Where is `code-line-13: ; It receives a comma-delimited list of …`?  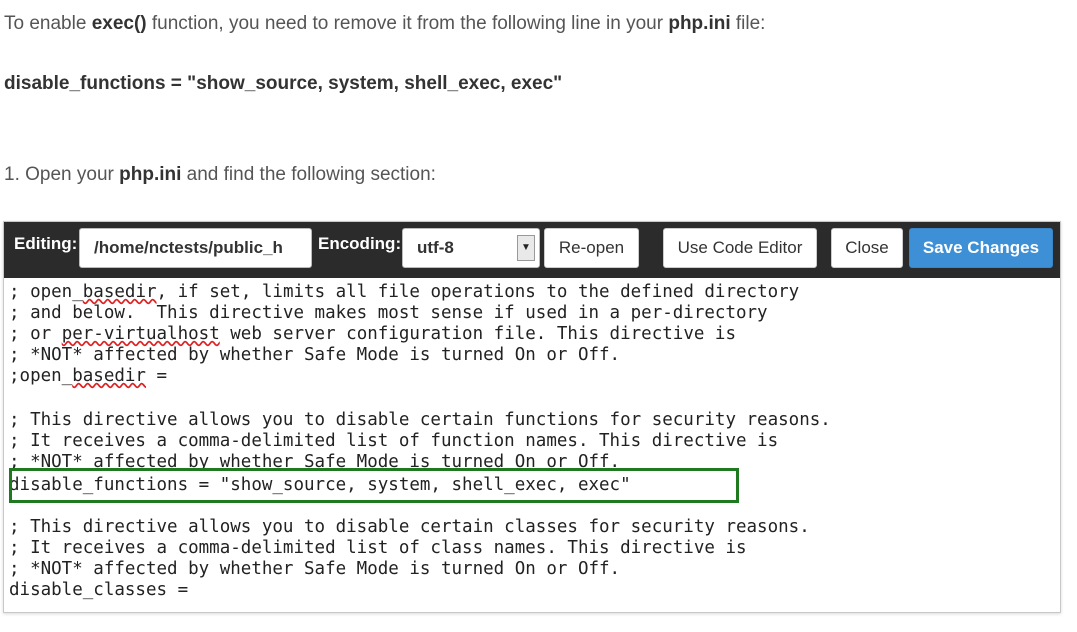
code-line-13: ; It receives a comma-delimited list of … is located at coordinates (378, 548).